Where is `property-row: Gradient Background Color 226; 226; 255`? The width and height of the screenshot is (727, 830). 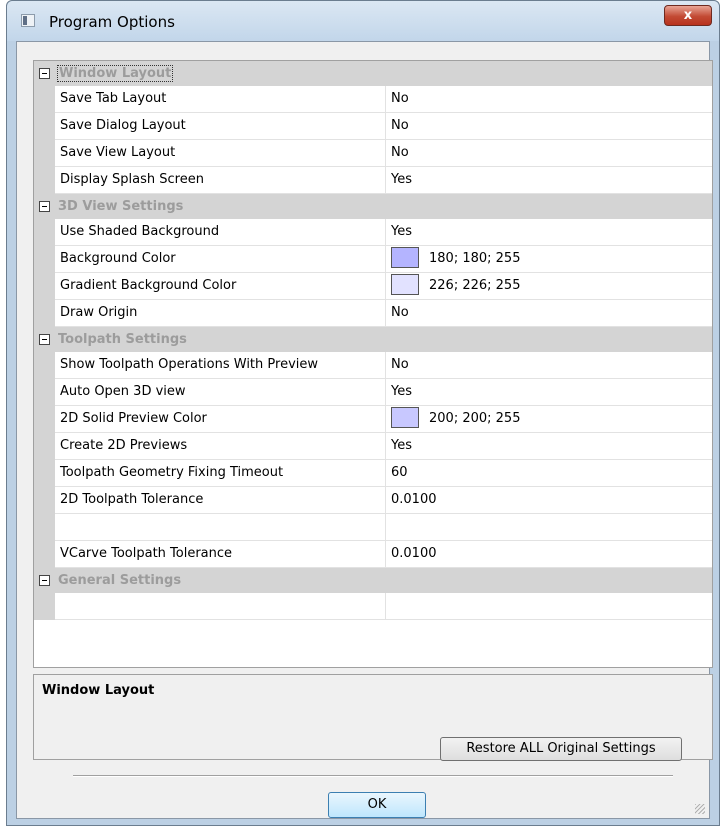 property-row: Gradient Background Color 226; 226; 255 is located at coordinates (373, 286).